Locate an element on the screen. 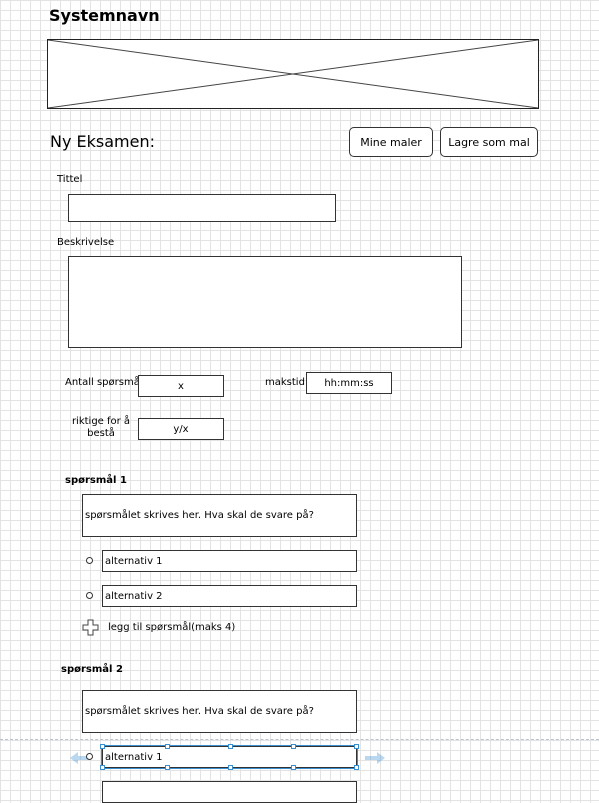  plus-icon is located at coordinates (90, 627).